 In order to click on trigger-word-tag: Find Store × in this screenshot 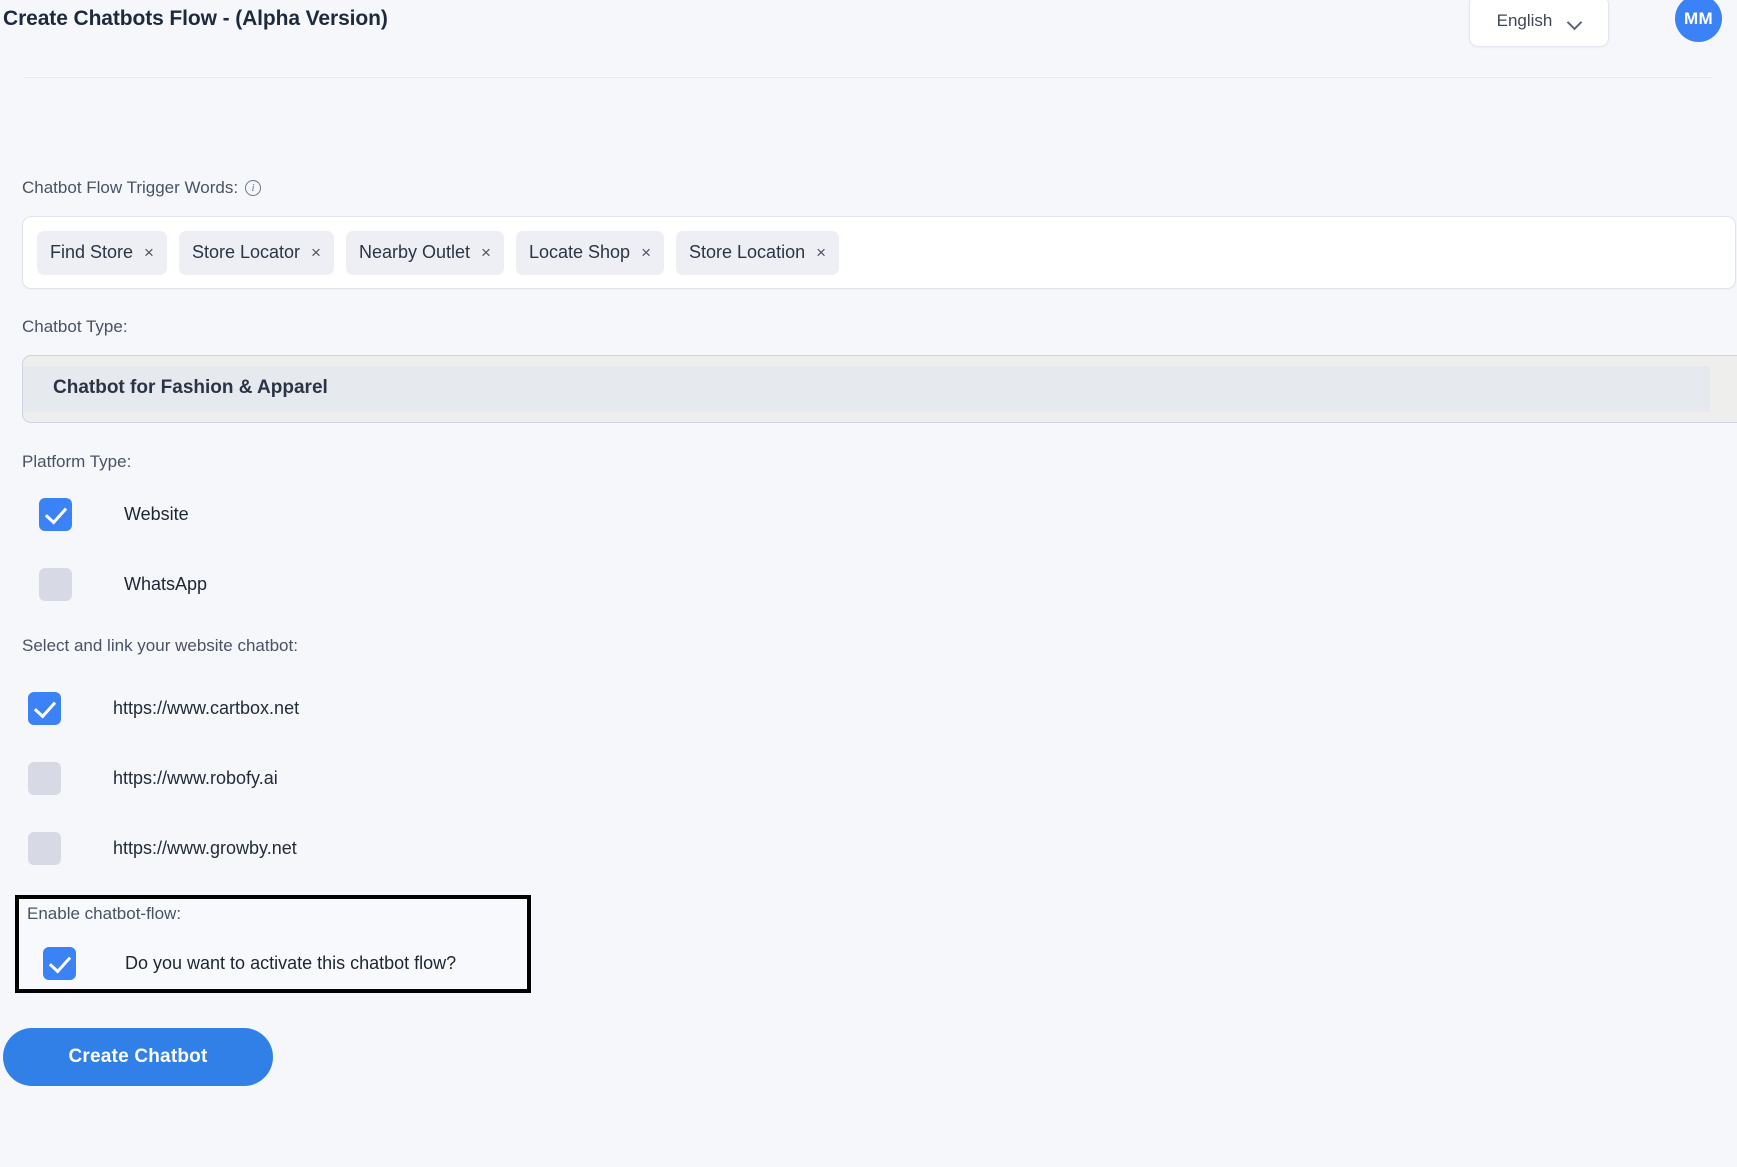, I will do `click(102, 252)`.